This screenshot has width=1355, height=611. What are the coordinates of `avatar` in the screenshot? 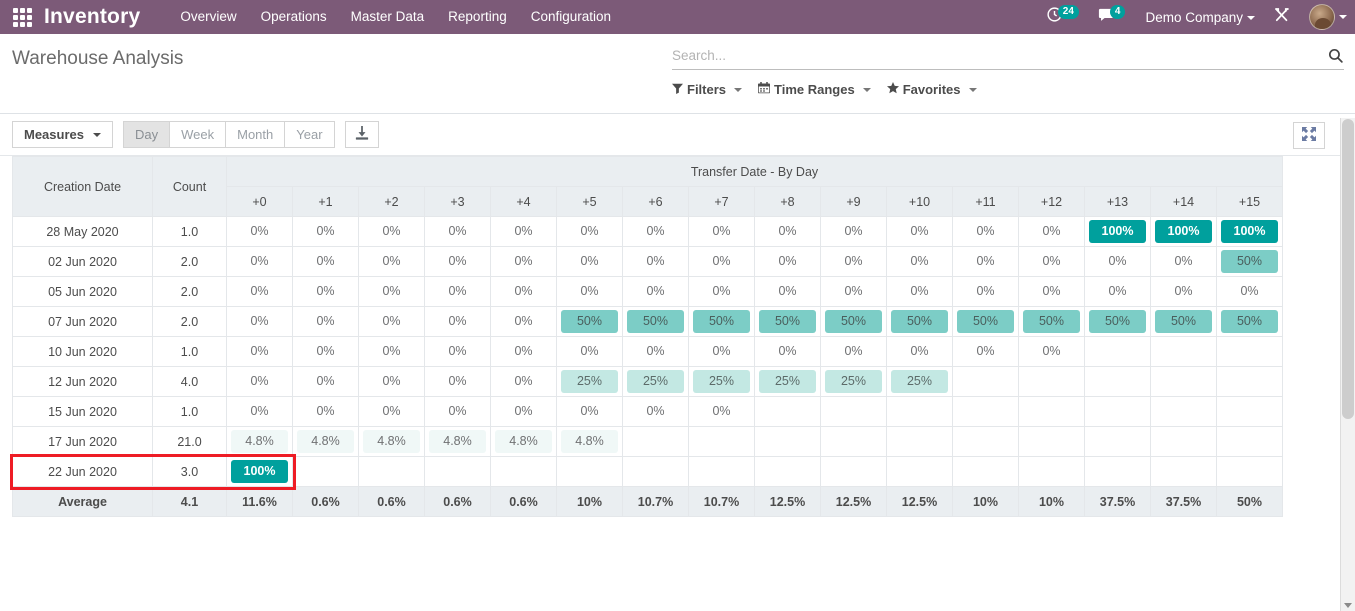 It's located at (1322, 17).